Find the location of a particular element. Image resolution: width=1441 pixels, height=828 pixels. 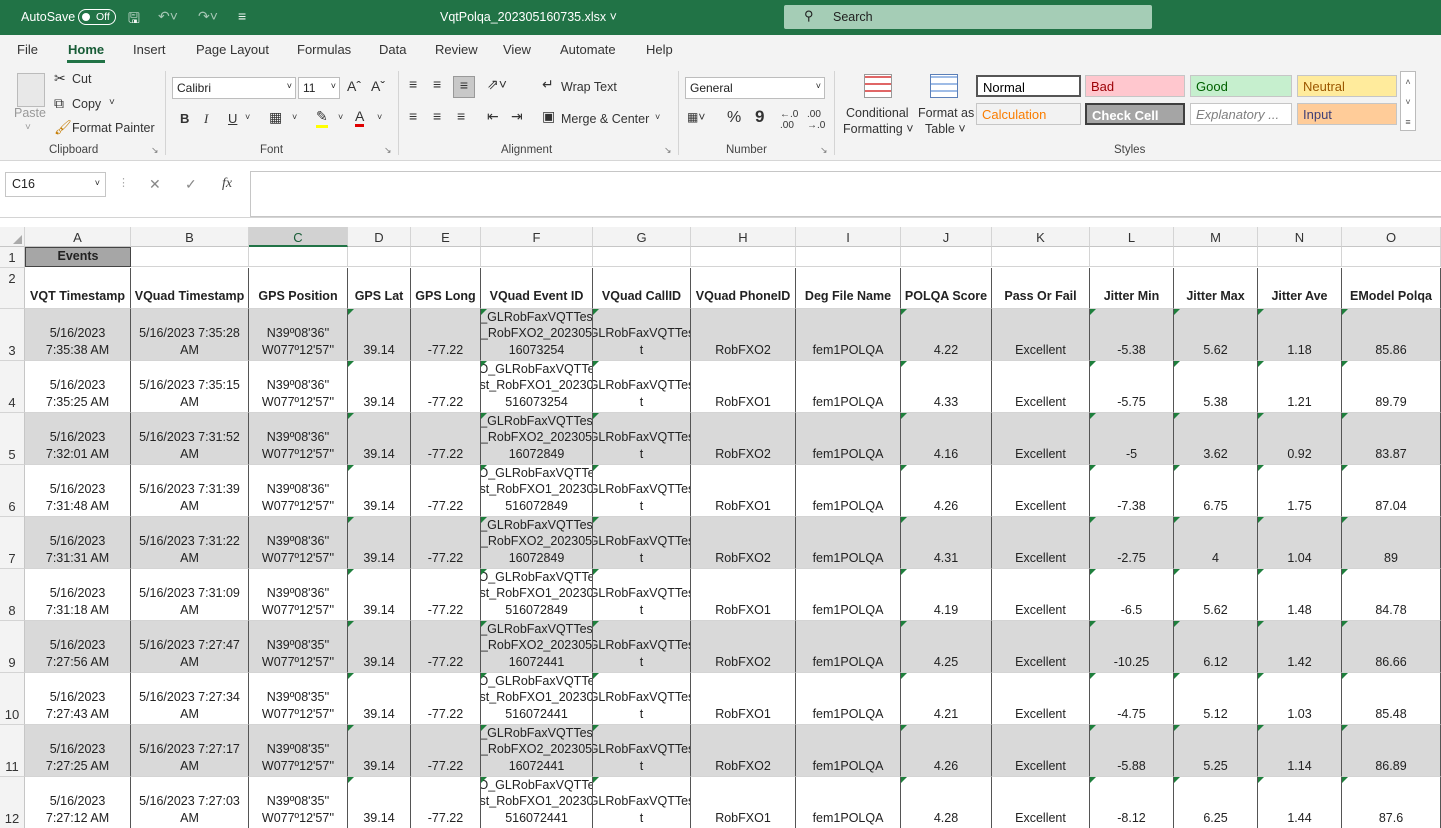

tab-formulas: Formulas is located at coordinates (324, 49).